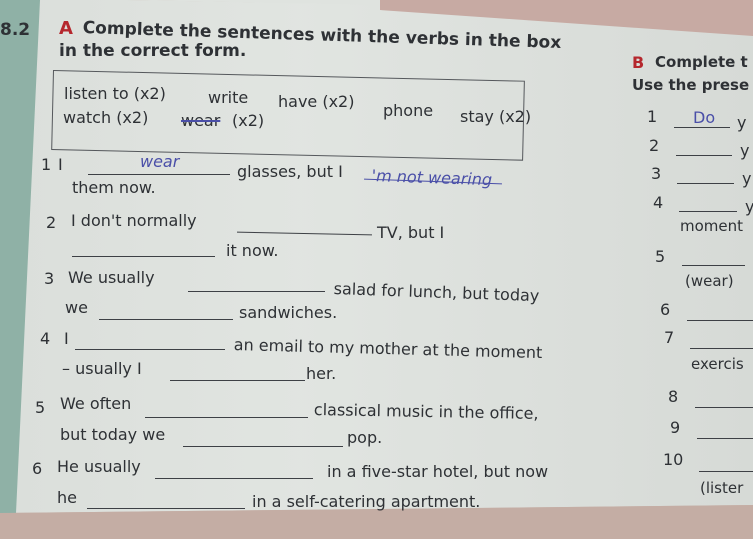  I want to click on handwritten-answer: Do, so click(704, 117).